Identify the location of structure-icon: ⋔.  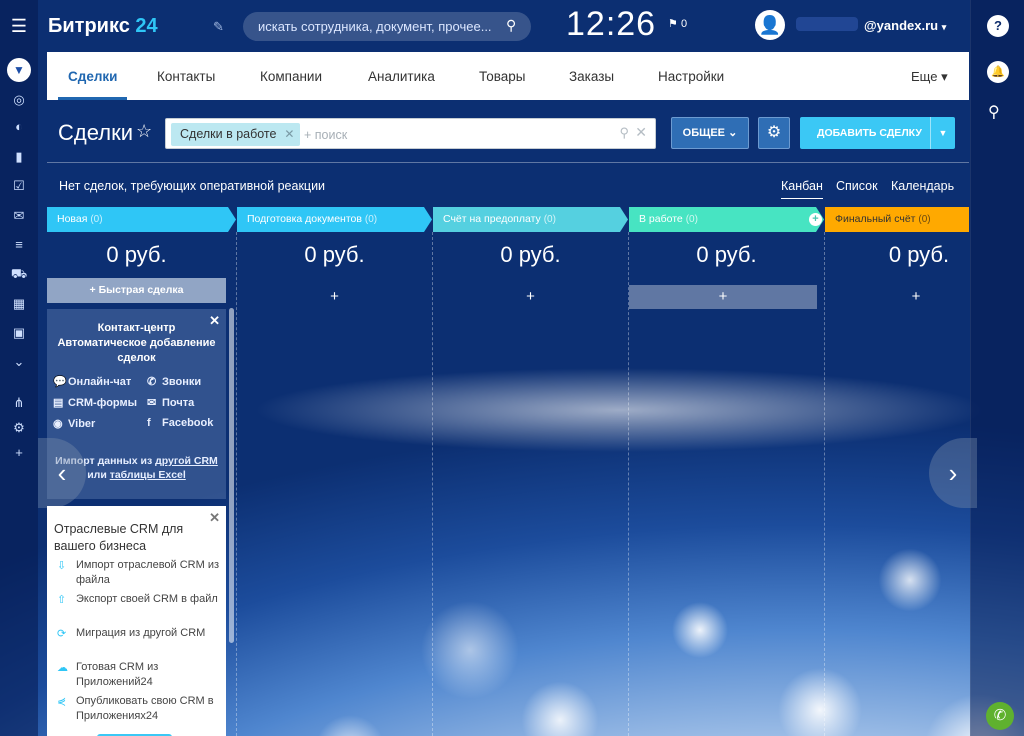
(19, 403).